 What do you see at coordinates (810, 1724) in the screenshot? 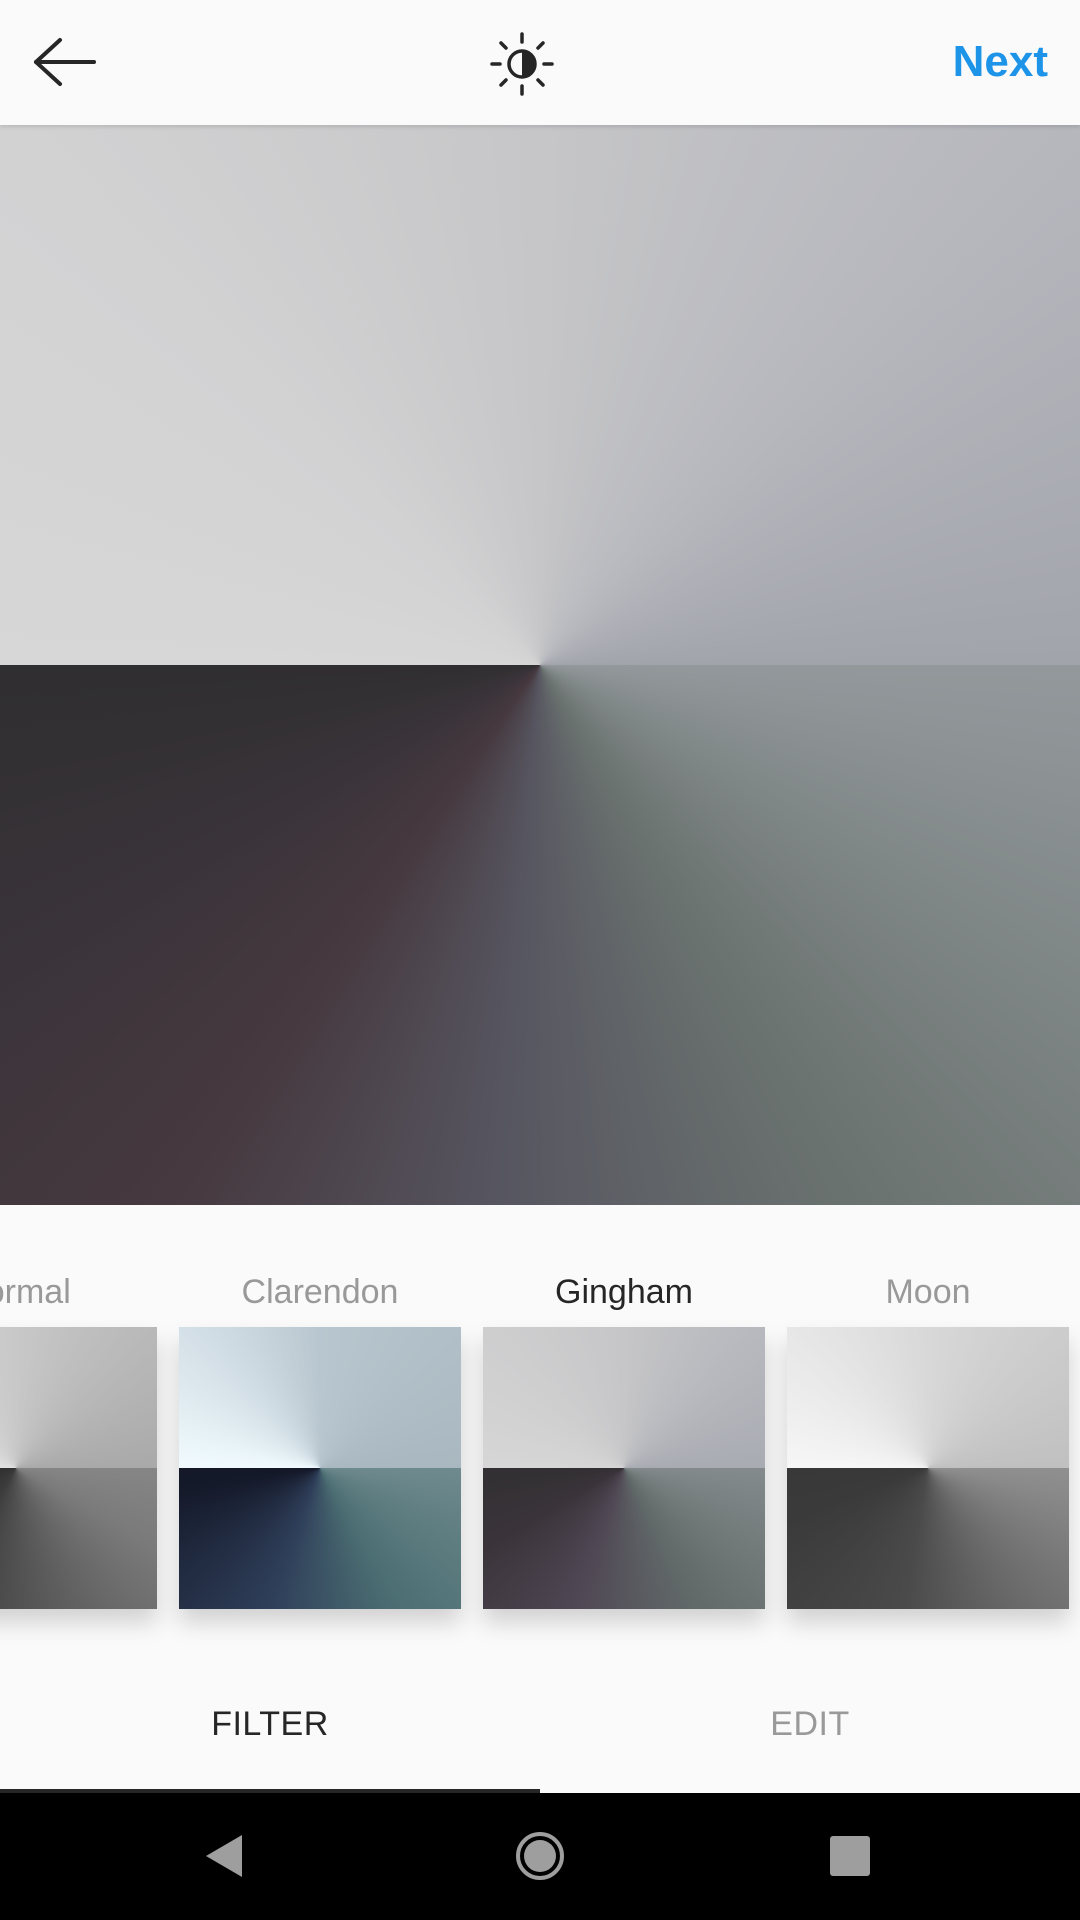
I see `tab-edit: EDIT` at bounding box center [810, 1724].